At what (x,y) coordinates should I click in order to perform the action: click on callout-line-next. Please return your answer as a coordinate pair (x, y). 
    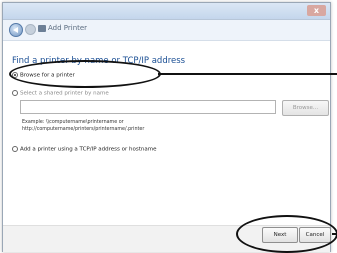
    Looking at the image, I should click on (334, 234).